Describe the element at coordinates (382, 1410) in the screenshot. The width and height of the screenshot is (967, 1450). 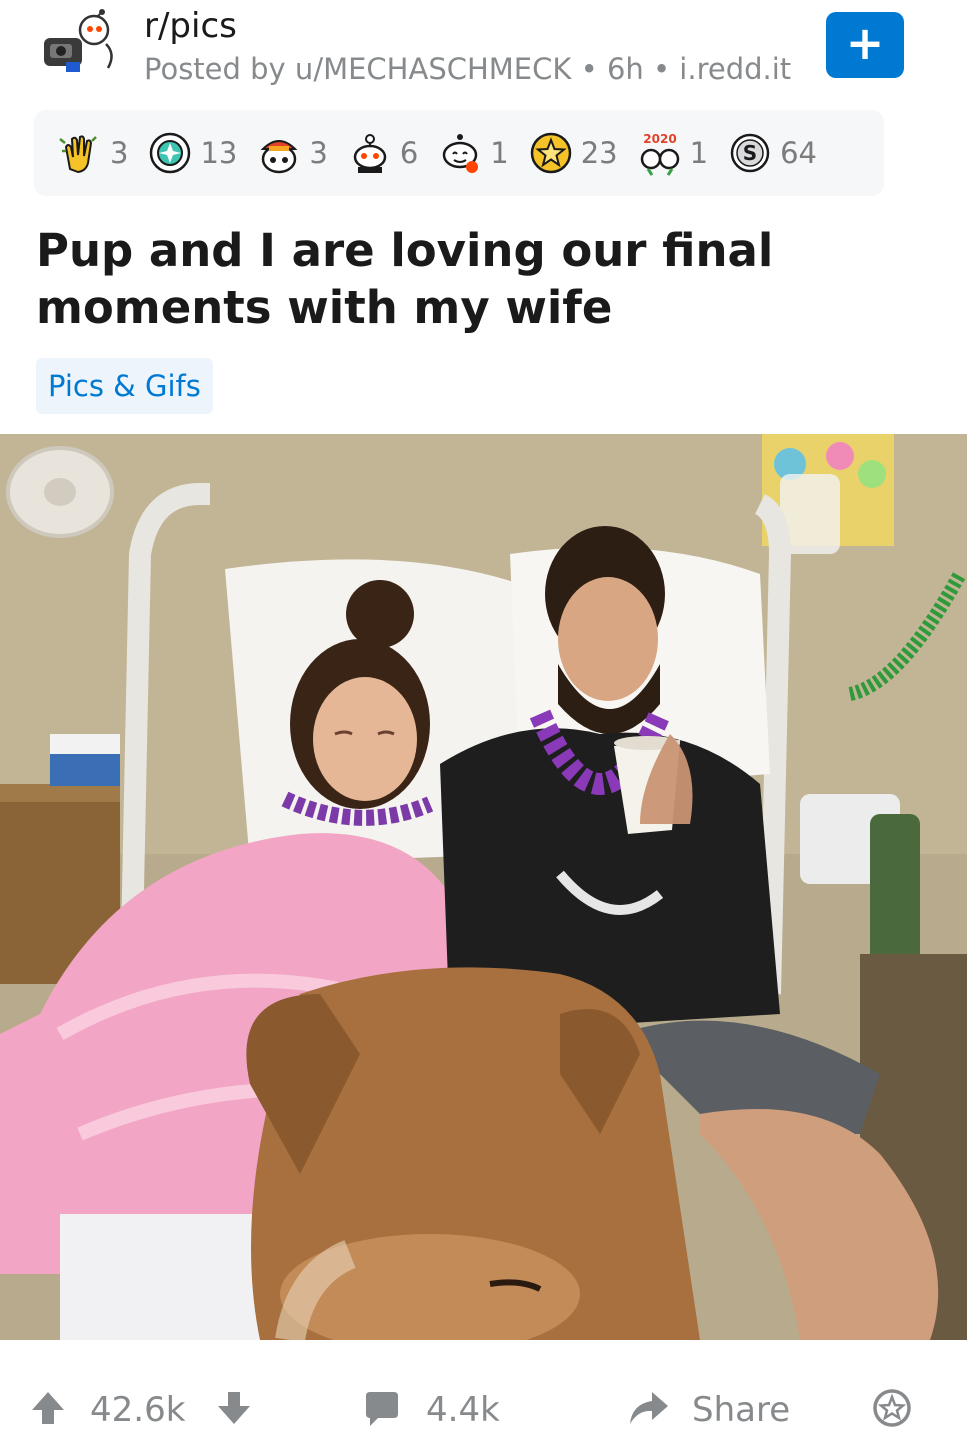
I see `comment-bubble-icon` at that location.